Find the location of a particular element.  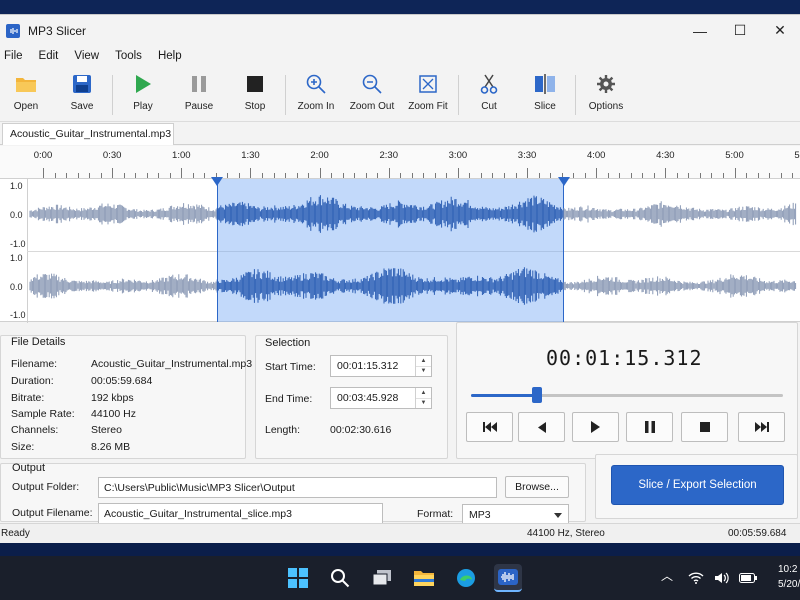

menu-help: Help is located at coordinates (174, 56).